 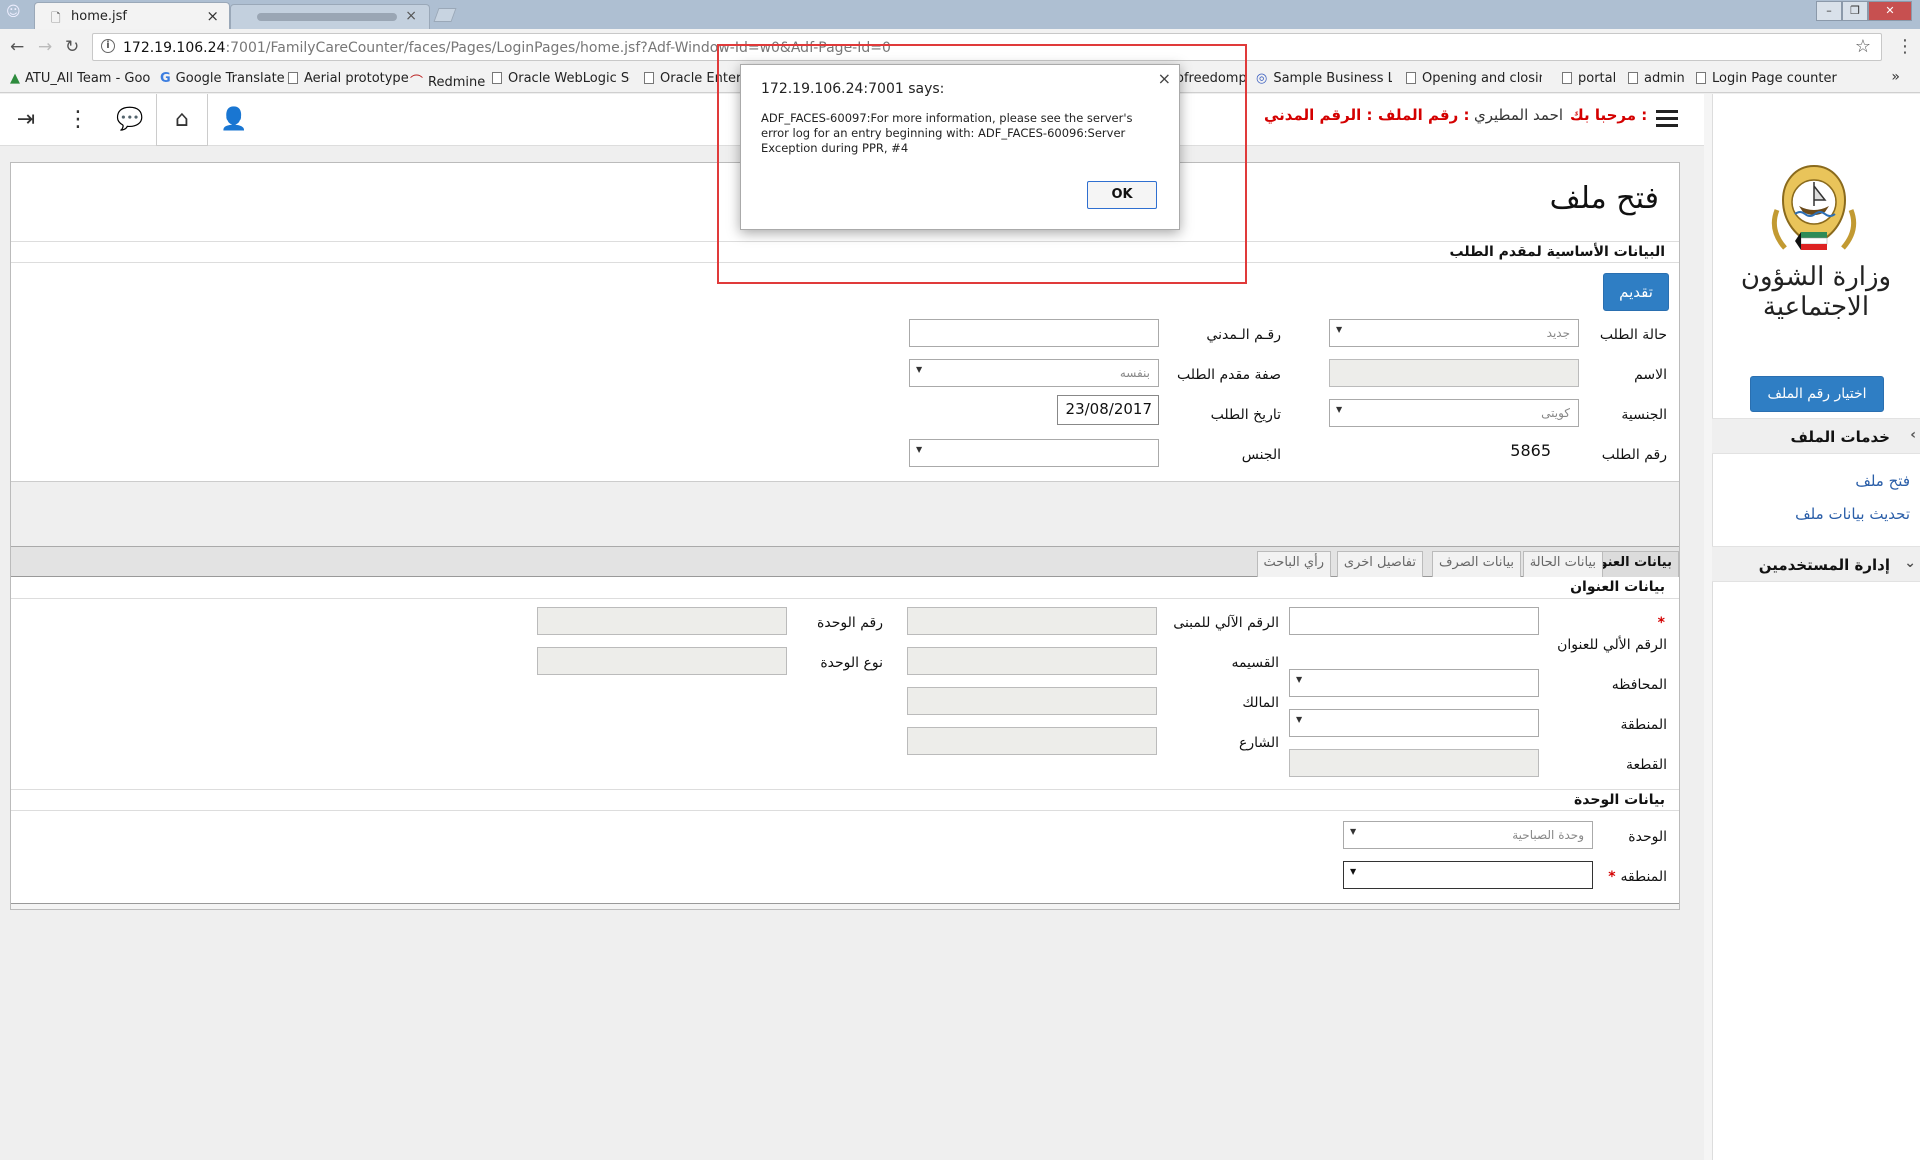 I want to click on blurred-tab-title, so click(x=327, y=17).